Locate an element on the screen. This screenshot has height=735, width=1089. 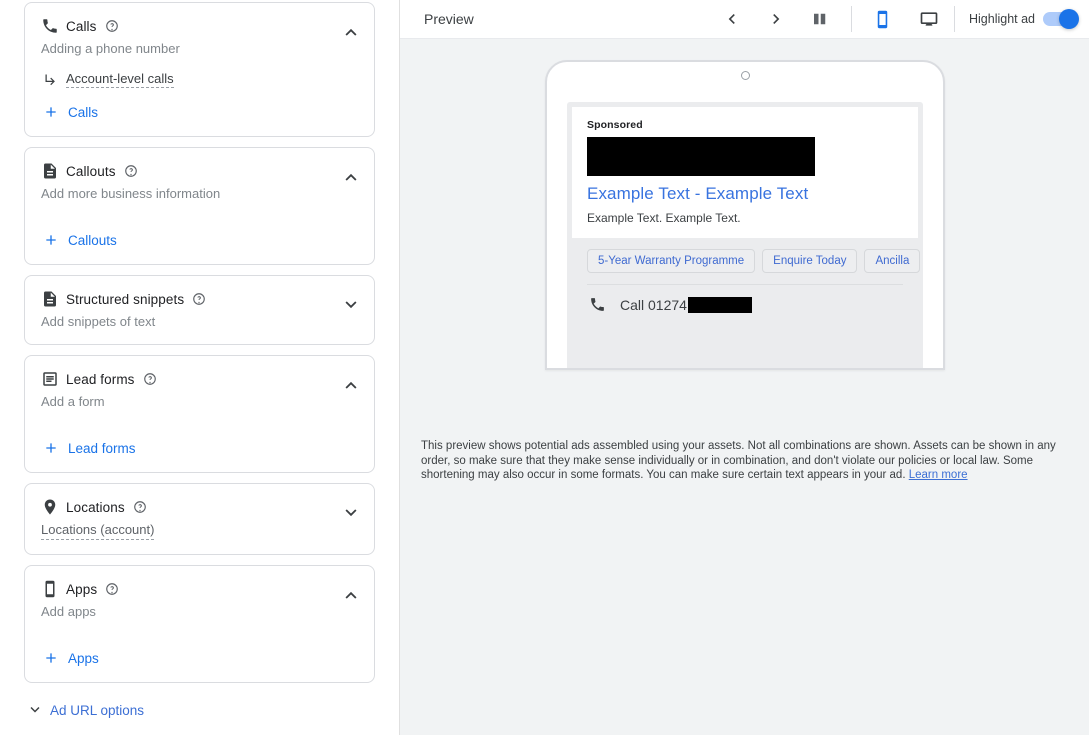
card-subtitle-locations-account: Locations (account) is located at coordinates (98, 530).